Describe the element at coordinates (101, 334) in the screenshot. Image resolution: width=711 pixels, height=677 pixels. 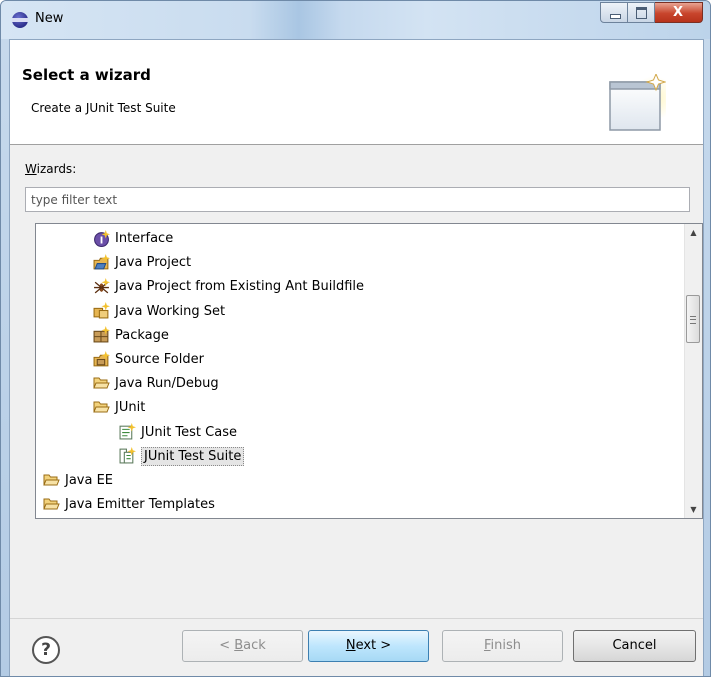
I see `package-icon` at that location.